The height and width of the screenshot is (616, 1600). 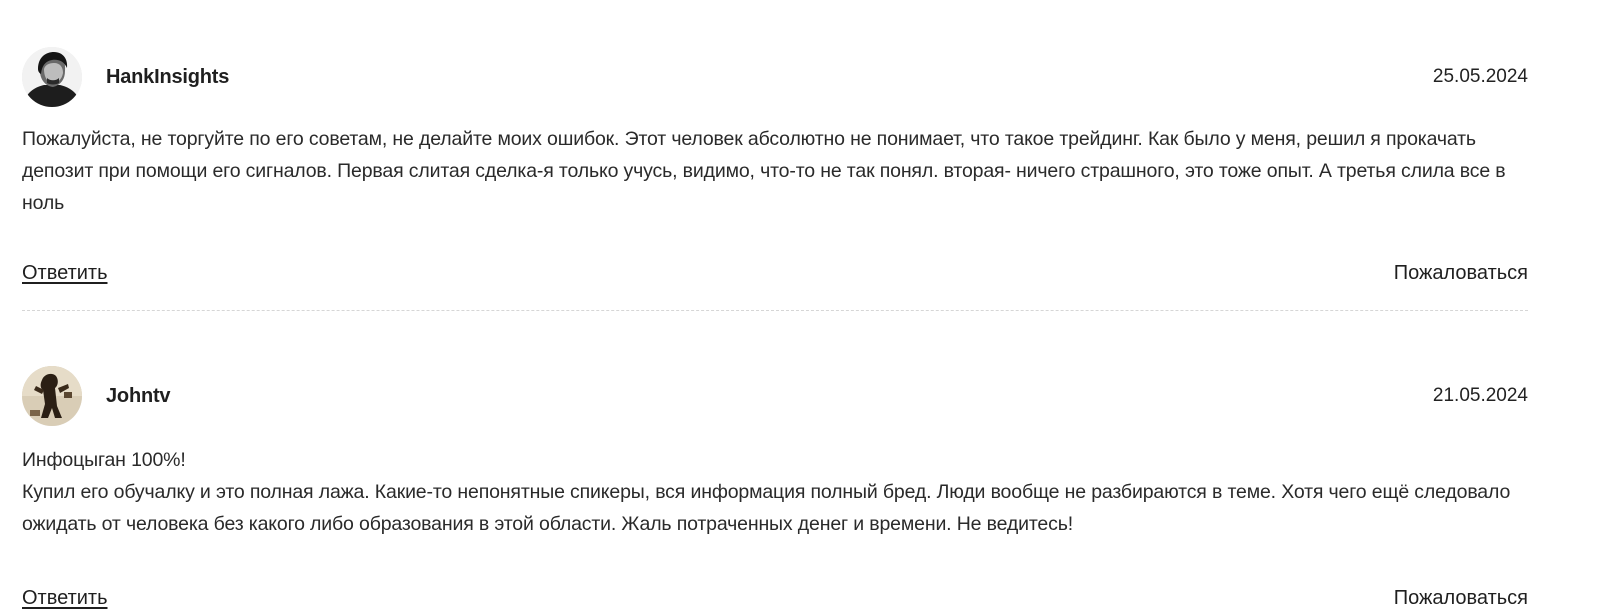 What do you see at coordinates (138, 396) in the screenshot?
I see `comment-author: Johntv` at bounding box center [138, 396].